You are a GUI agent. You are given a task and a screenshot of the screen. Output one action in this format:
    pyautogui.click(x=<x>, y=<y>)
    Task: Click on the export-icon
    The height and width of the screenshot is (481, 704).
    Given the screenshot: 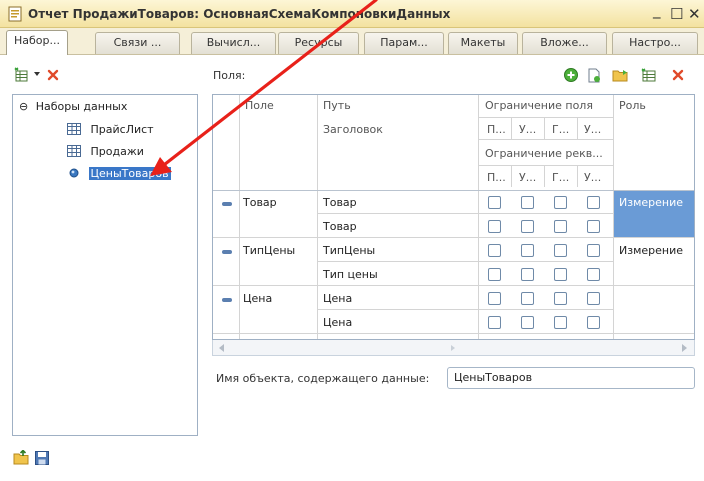 What is the action you would take?
    pyautogui.click(x=21, y=457)
    